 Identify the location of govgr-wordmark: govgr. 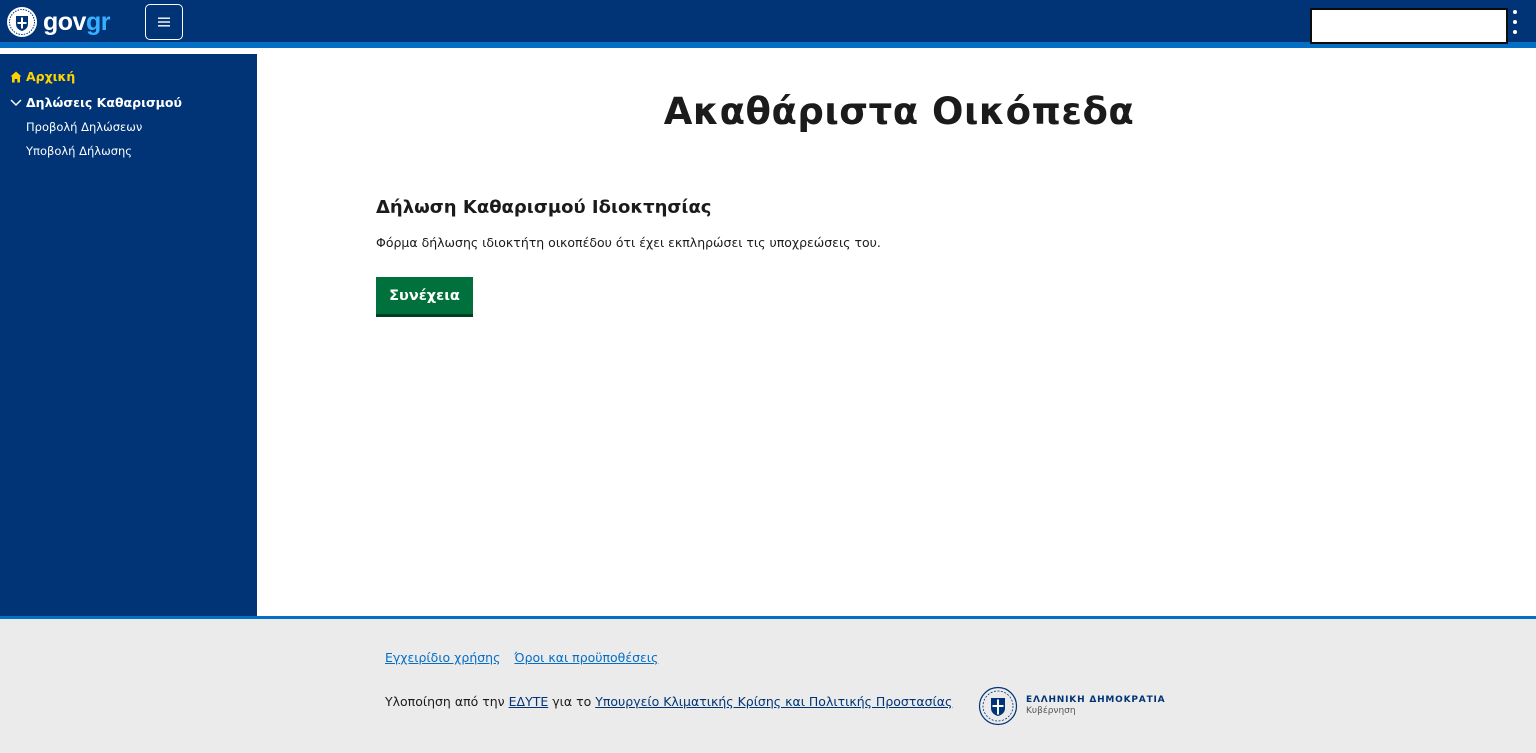
(77, 21).